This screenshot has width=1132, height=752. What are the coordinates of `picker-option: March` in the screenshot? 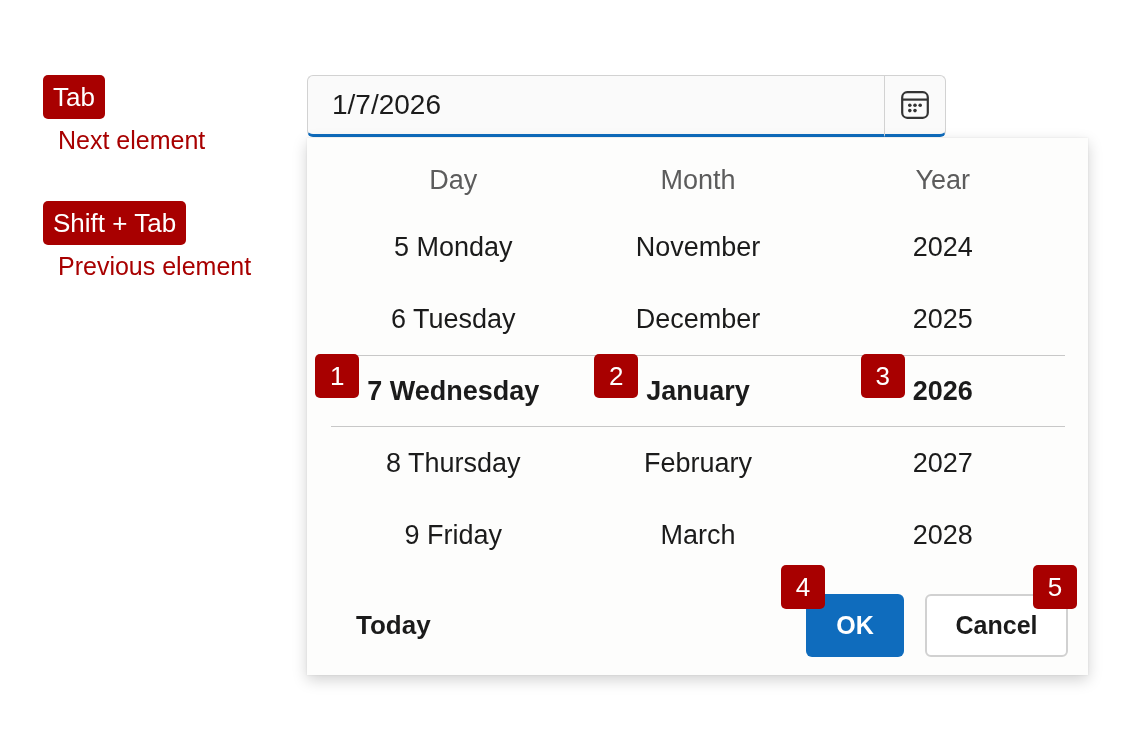 It's located at (698, 535).